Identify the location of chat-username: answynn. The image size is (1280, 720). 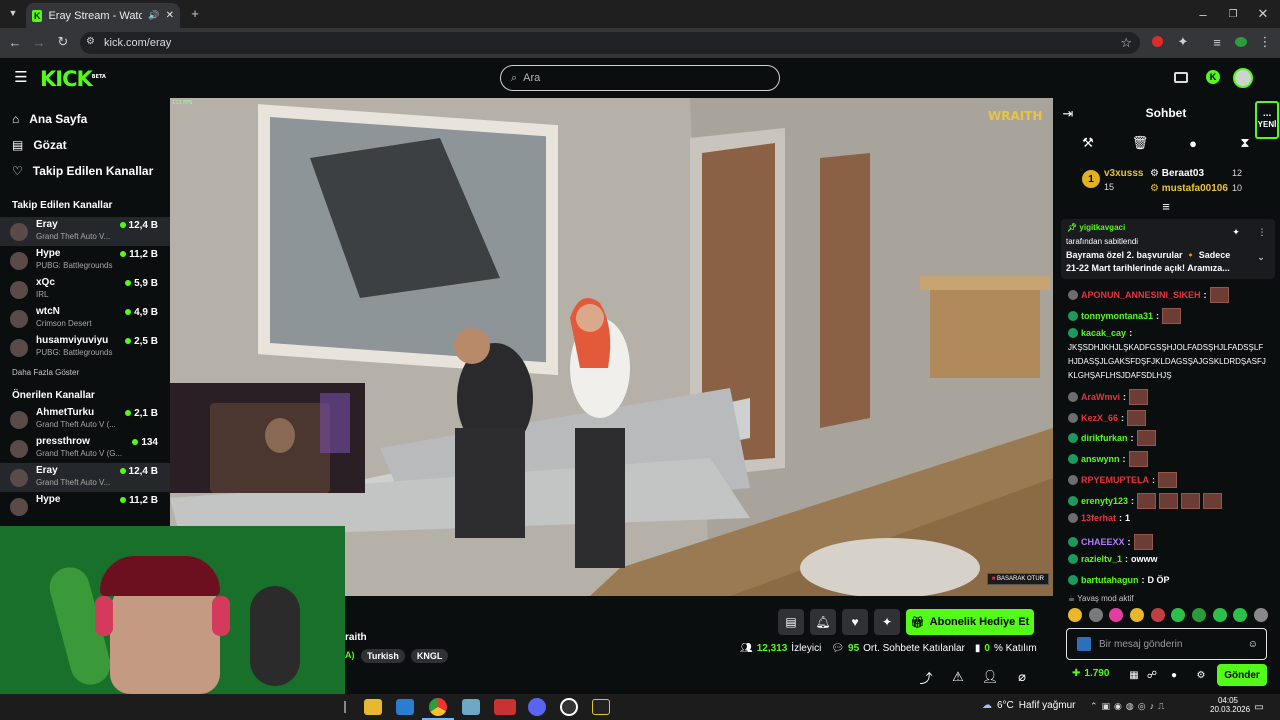
(1100, 459).